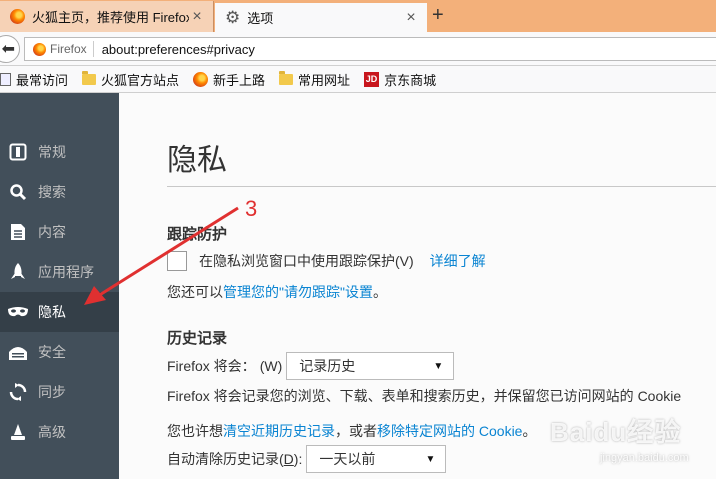  What do you see at coordinates (372, 79) in the screenshot?
I see `jd-icon: JD` at bounding box center [372, 79].